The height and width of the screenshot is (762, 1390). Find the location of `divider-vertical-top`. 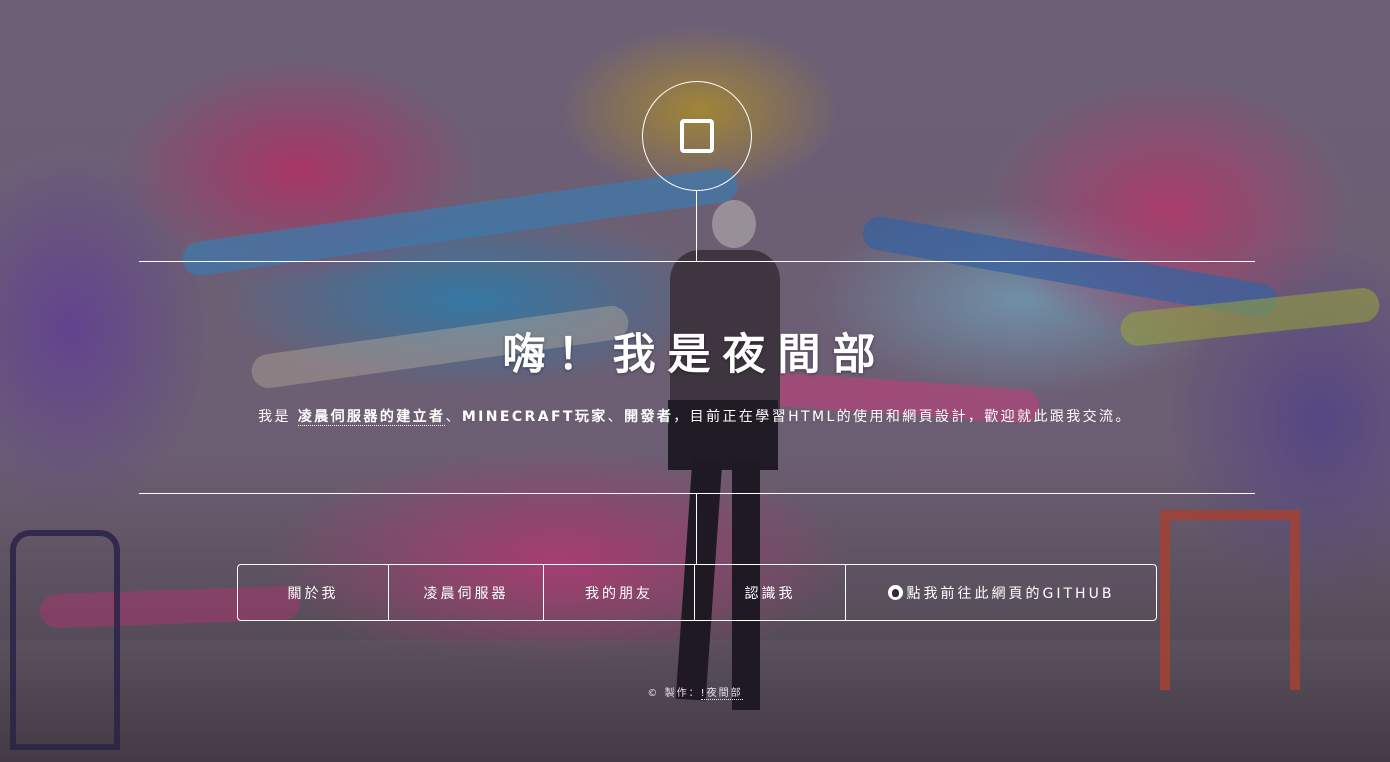

divider-vertical-top is located at coordinates (696, 226).